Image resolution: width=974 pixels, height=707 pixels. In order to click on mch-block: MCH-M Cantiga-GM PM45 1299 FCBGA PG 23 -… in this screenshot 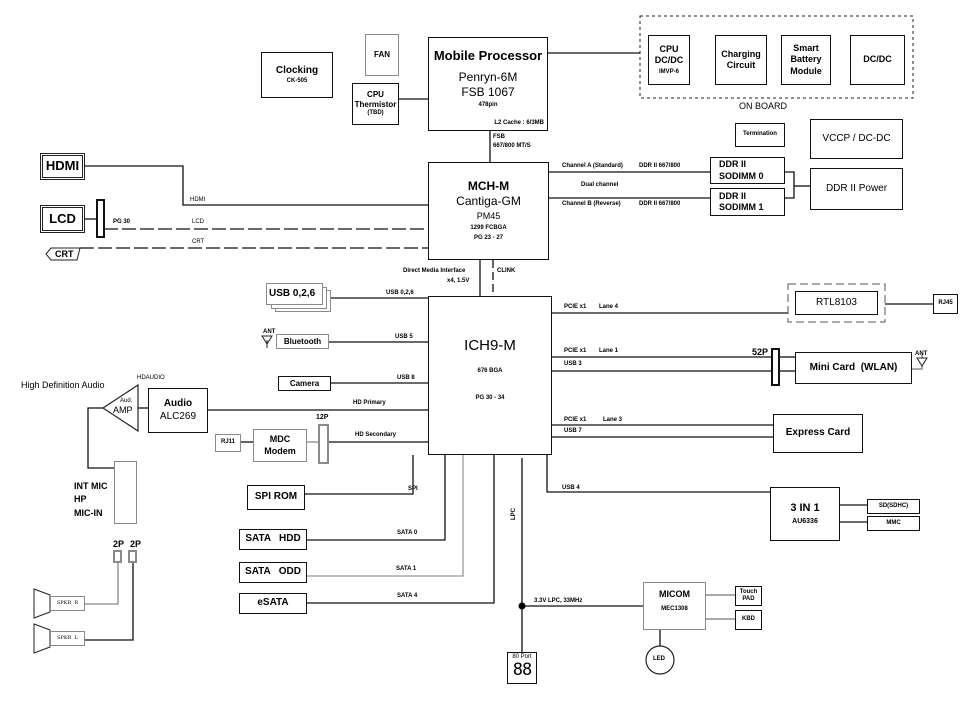, I will do `click(488, 211)`.